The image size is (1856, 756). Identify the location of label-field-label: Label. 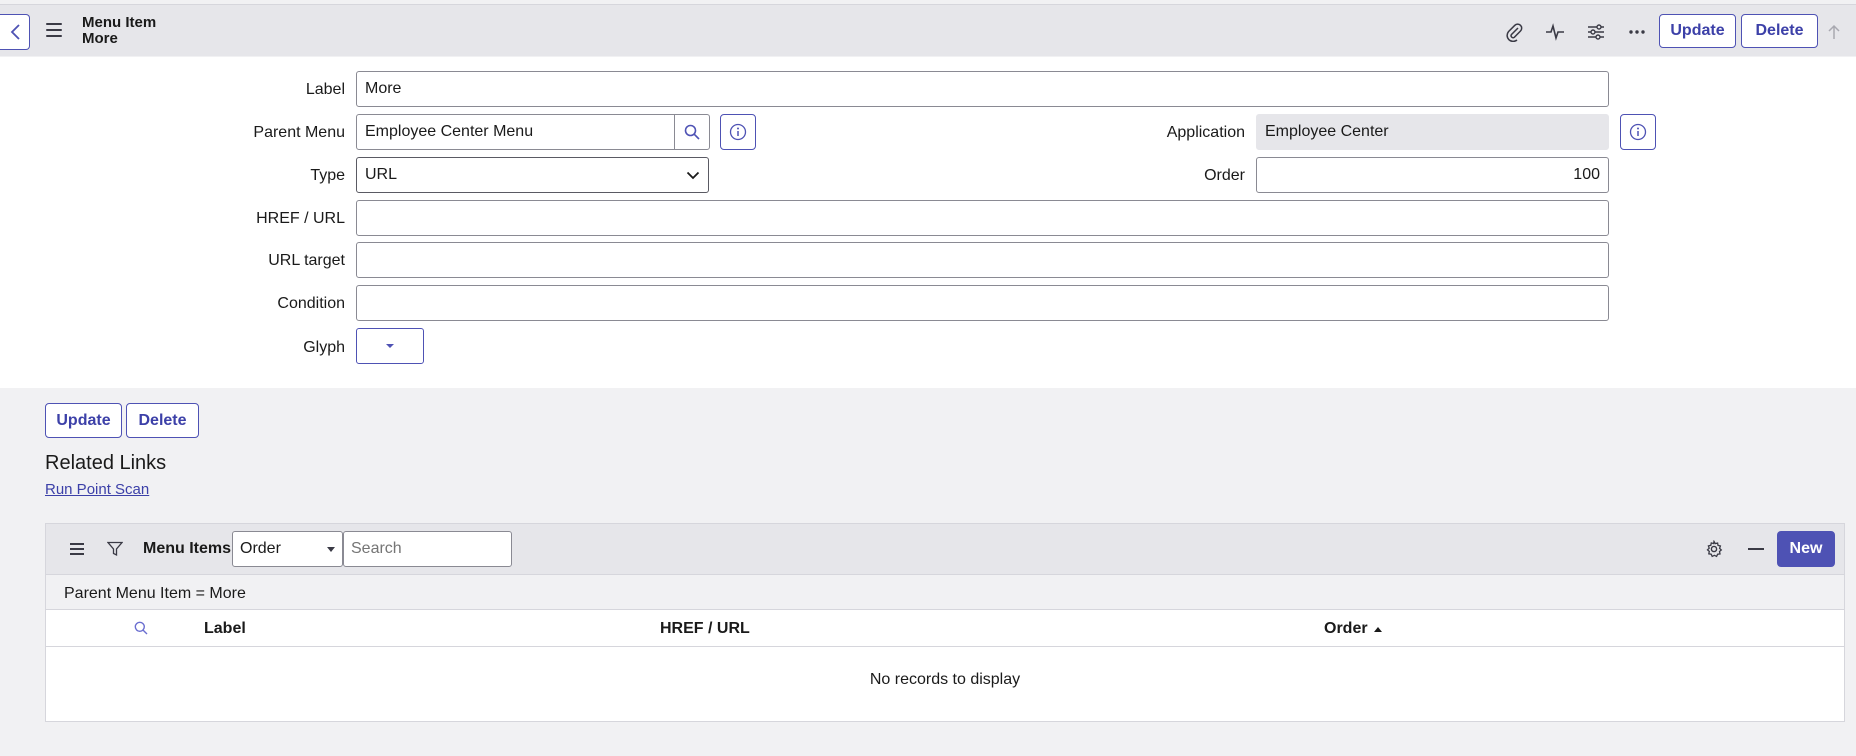
(325, 89).